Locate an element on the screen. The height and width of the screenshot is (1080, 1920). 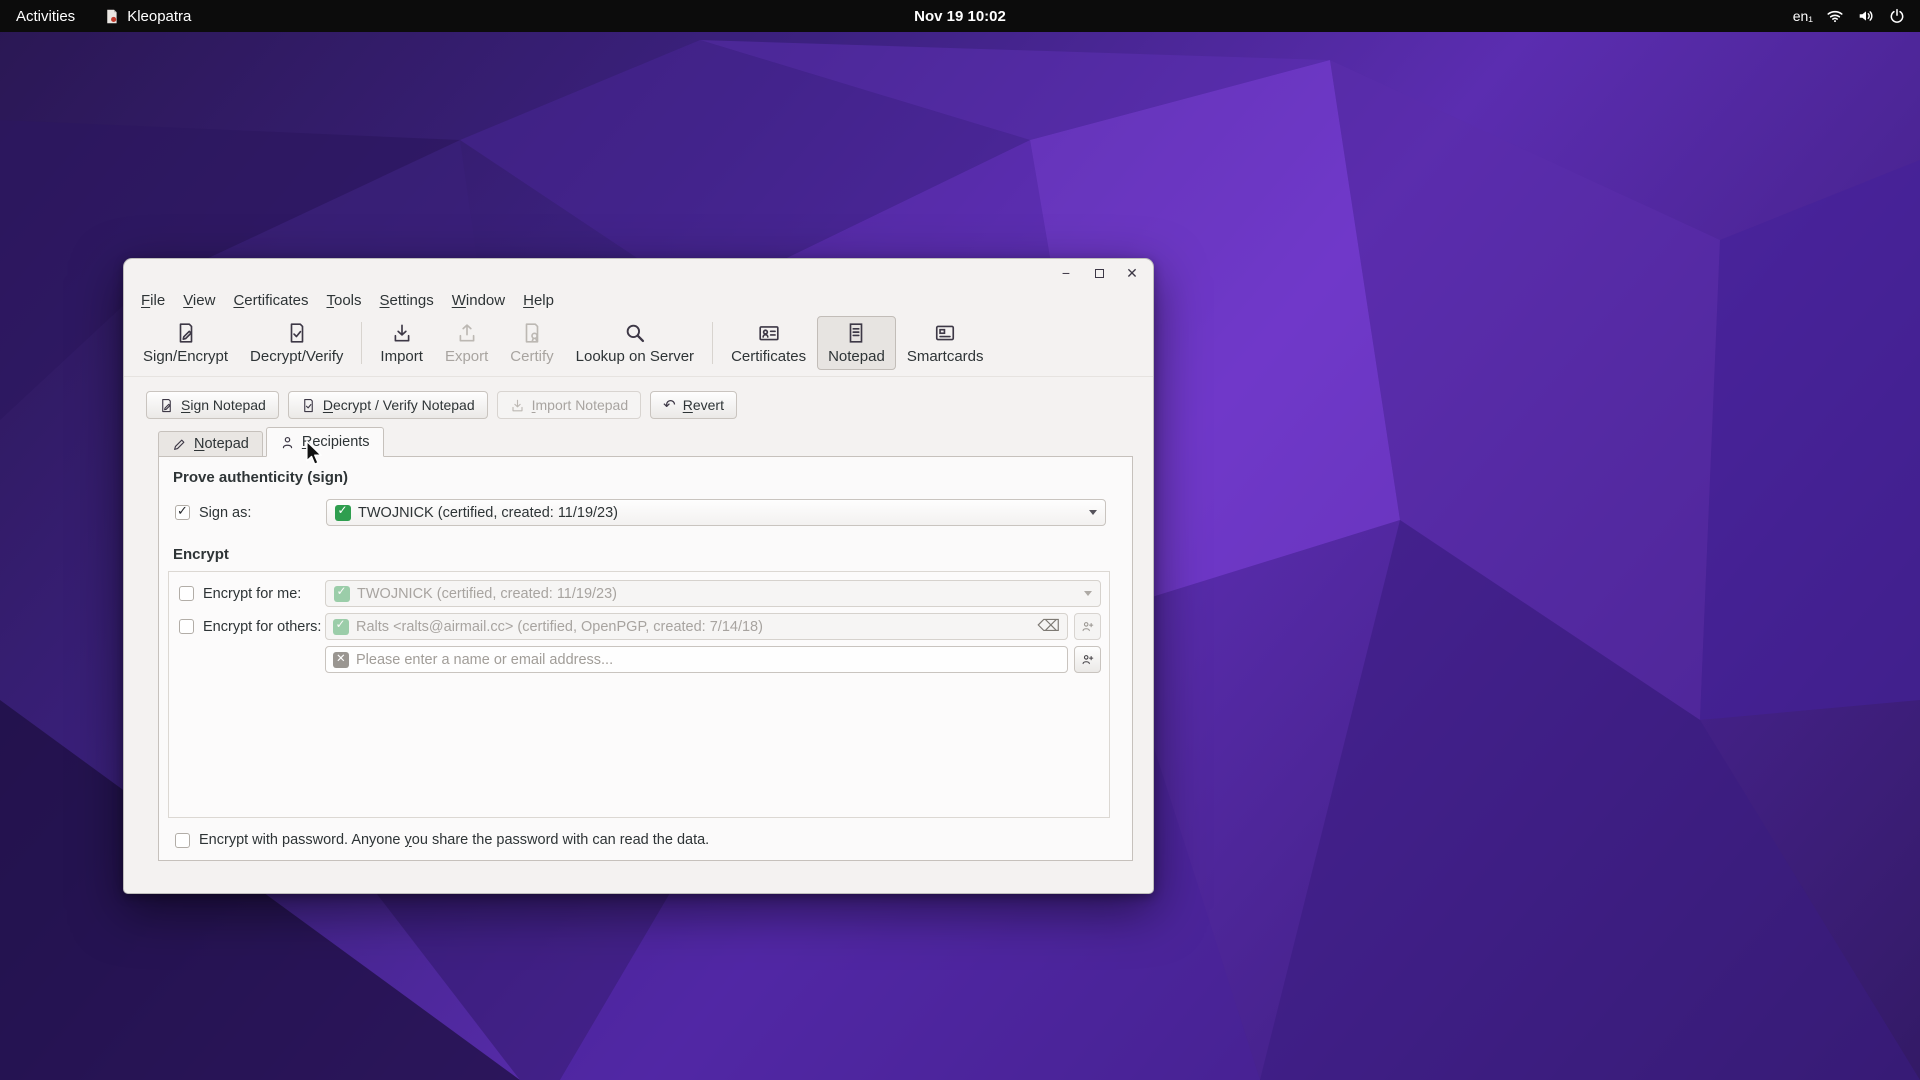
id-card-icon is located at coordinates (769, 333).